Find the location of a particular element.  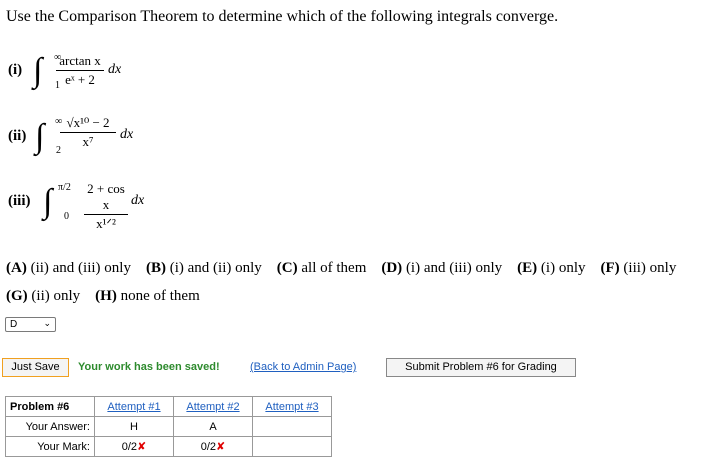

integral-sign-i: ∫ is located at coordinates (38, 70).